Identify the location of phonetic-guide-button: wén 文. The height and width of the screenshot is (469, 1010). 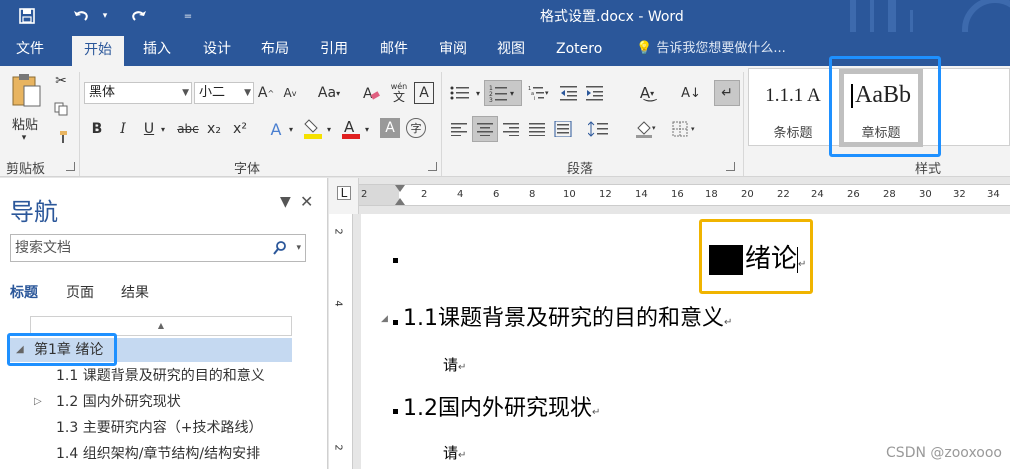
(399, 92).